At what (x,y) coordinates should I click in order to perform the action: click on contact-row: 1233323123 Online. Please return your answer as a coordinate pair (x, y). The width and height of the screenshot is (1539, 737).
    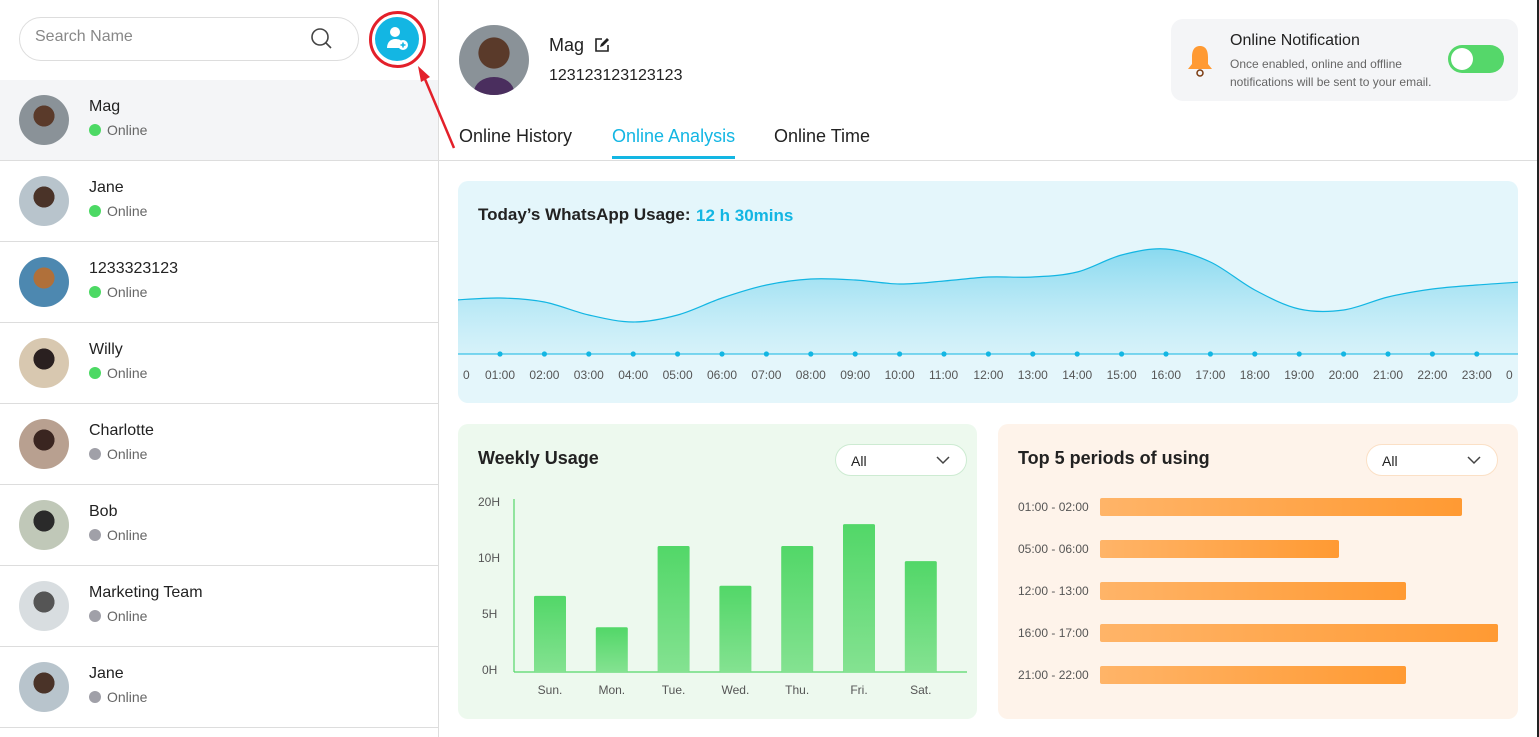
    Looking at the image, I should click on (219, 282).